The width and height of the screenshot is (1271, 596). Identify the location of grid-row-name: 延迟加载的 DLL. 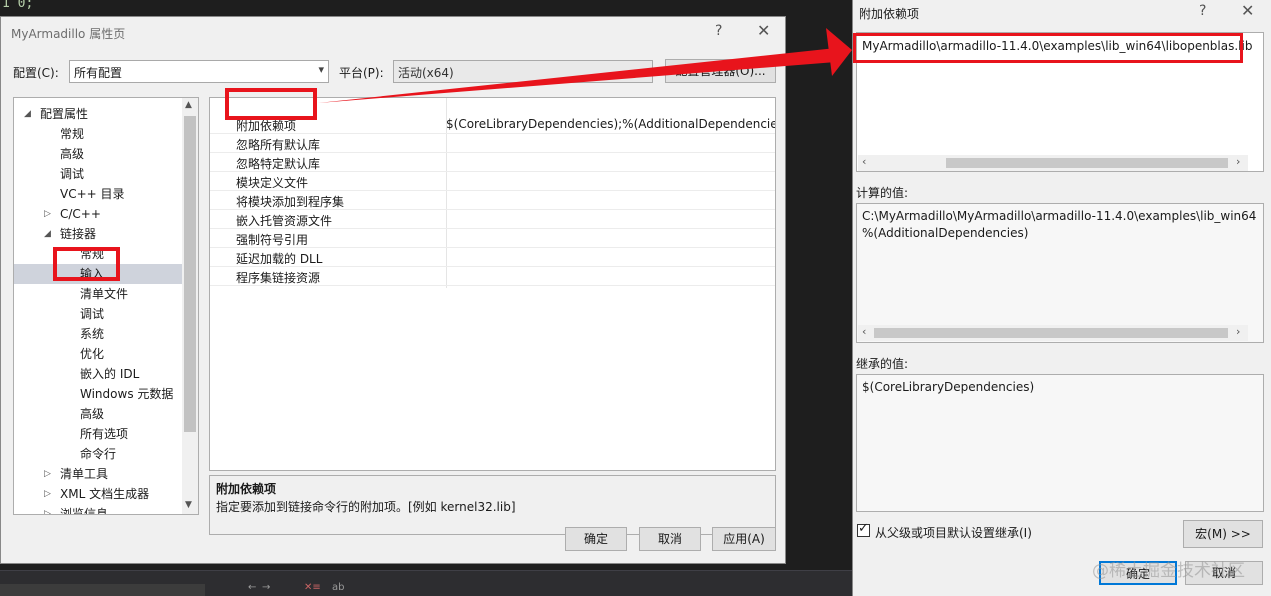
(279, 259).